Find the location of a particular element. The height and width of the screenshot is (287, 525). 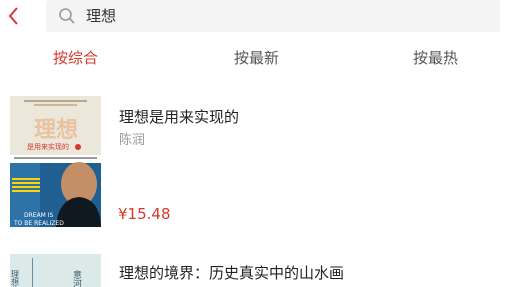

cover-english-2: TO BE REALIZED is located at coordinates (38, 223).